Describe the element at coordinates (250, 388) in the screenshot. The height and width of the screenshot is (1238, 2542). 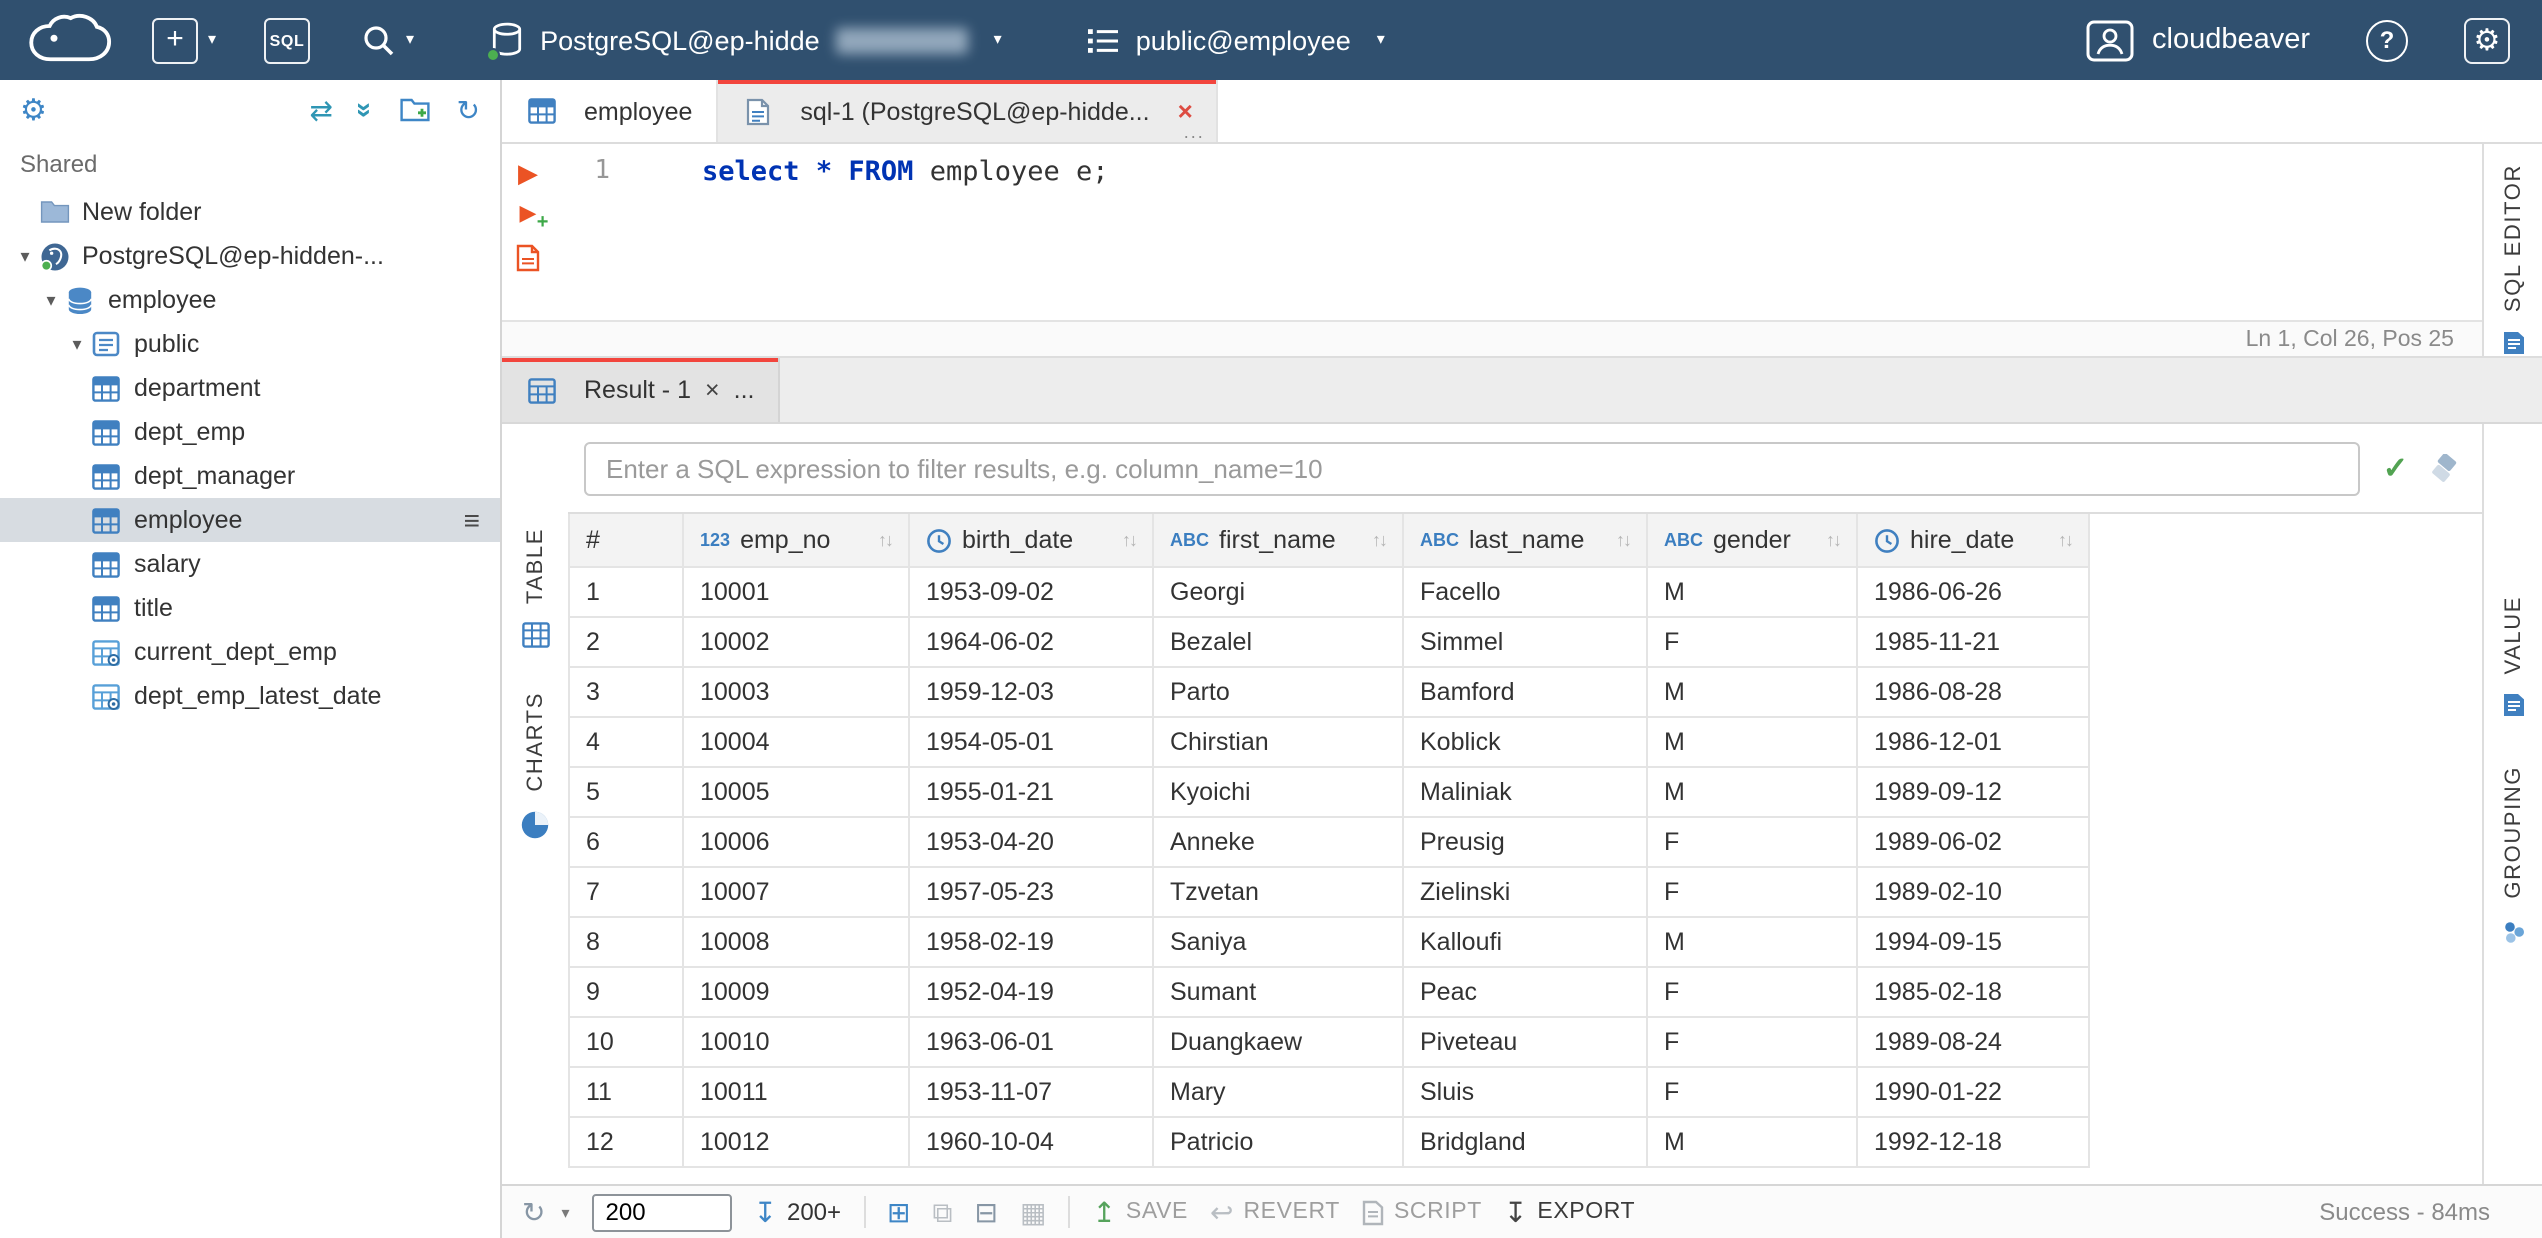
I see `tree-item-department: department` at that location.